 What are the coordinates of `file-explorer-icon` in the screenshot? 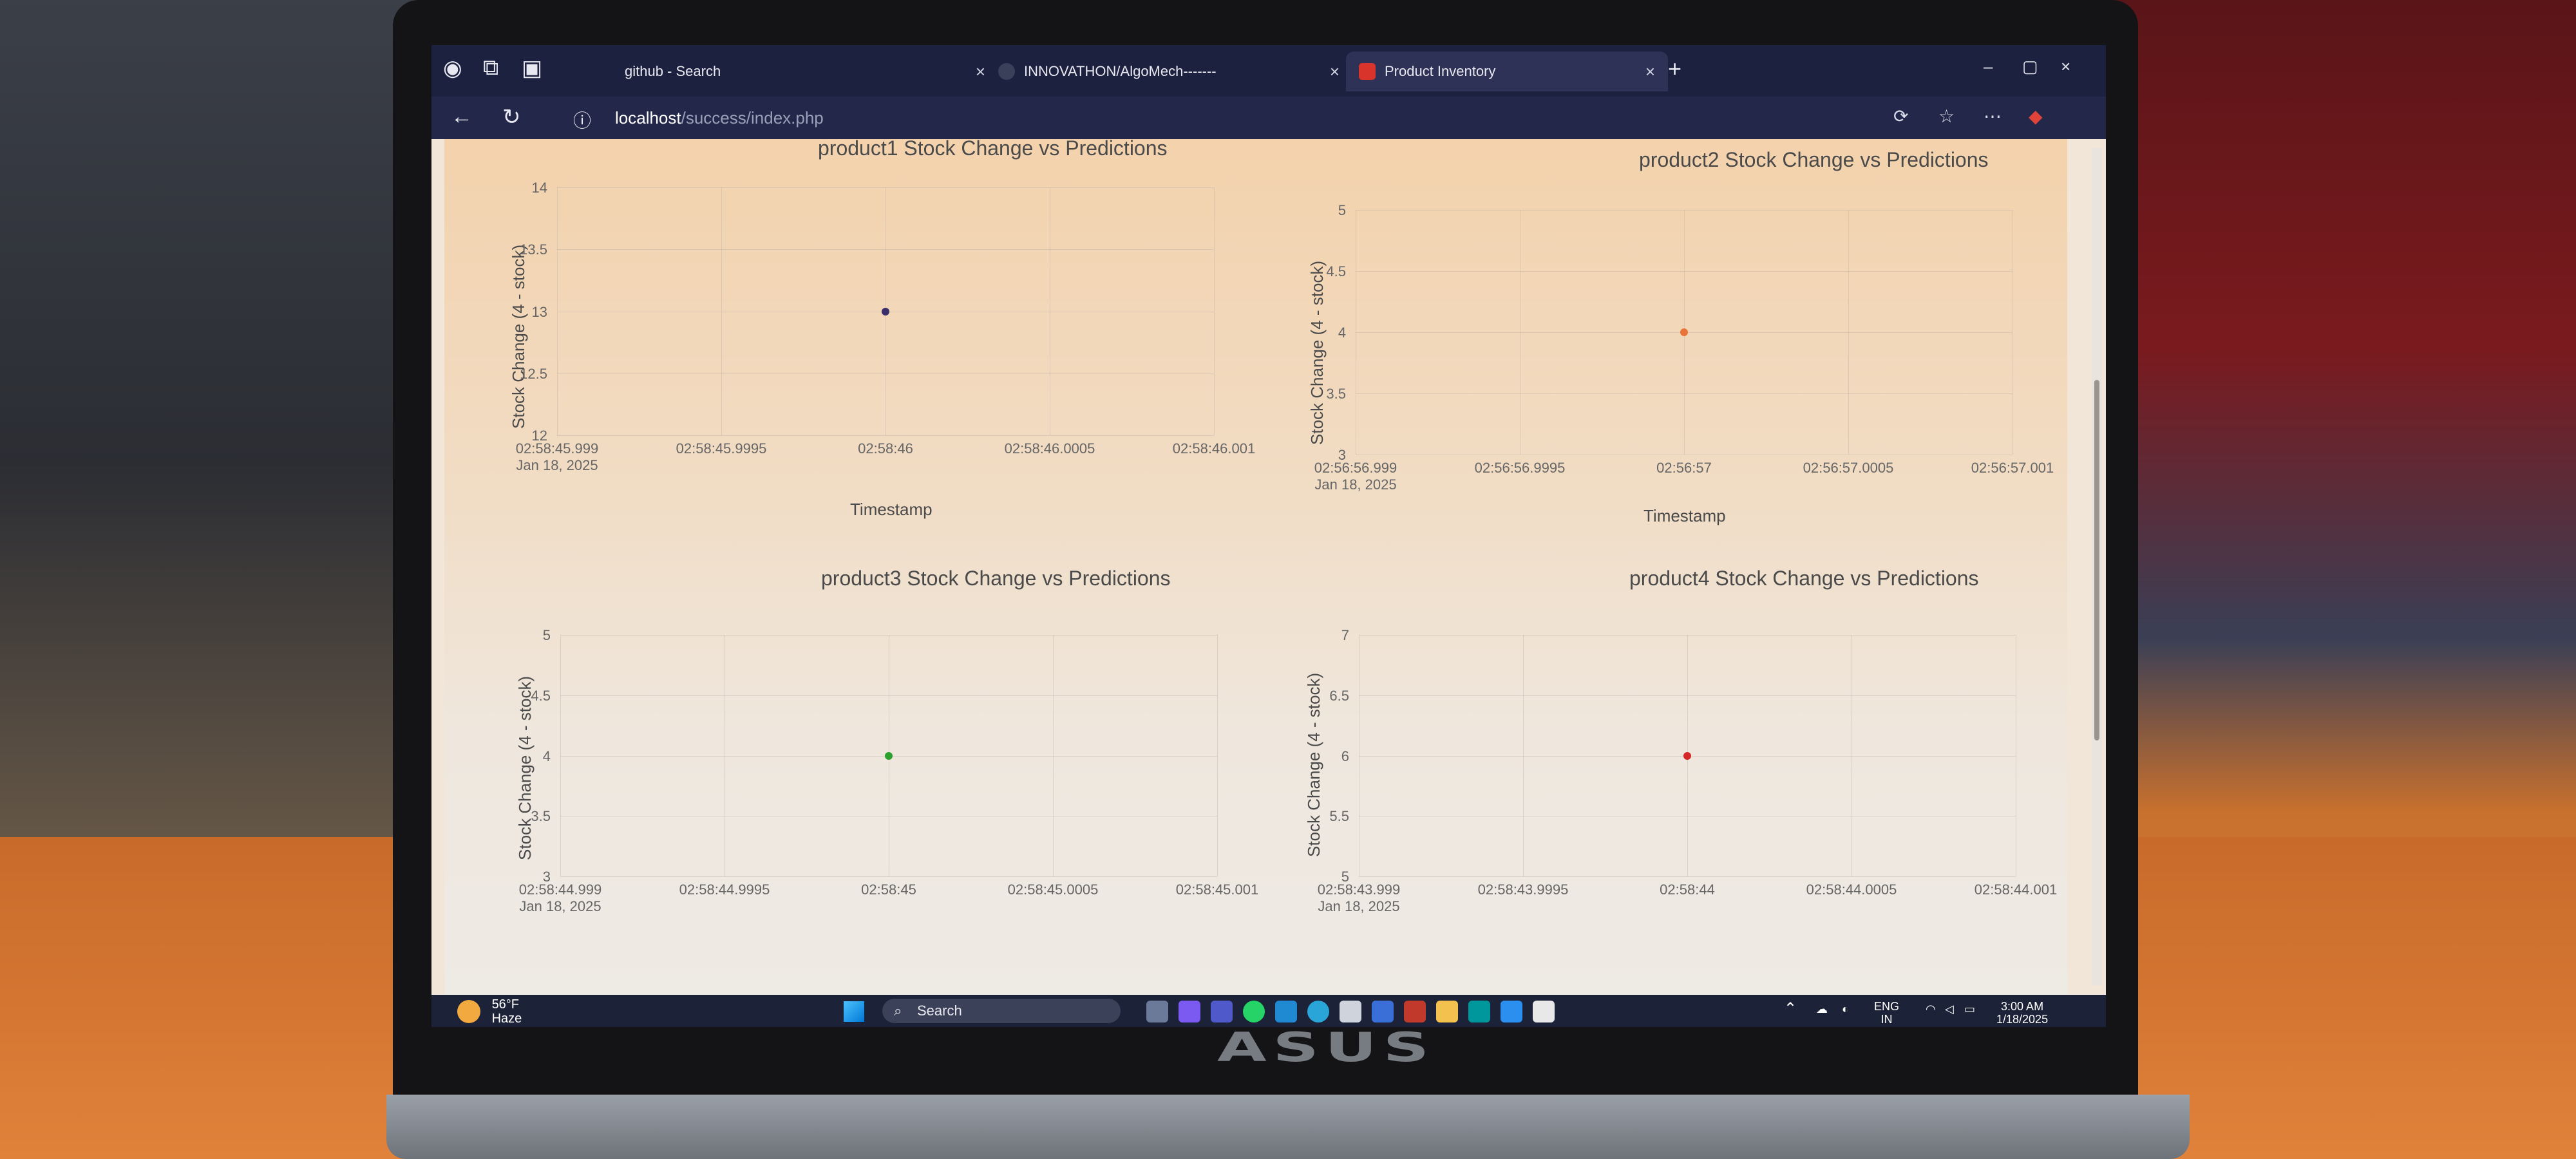 It's located at (1447, 1011).